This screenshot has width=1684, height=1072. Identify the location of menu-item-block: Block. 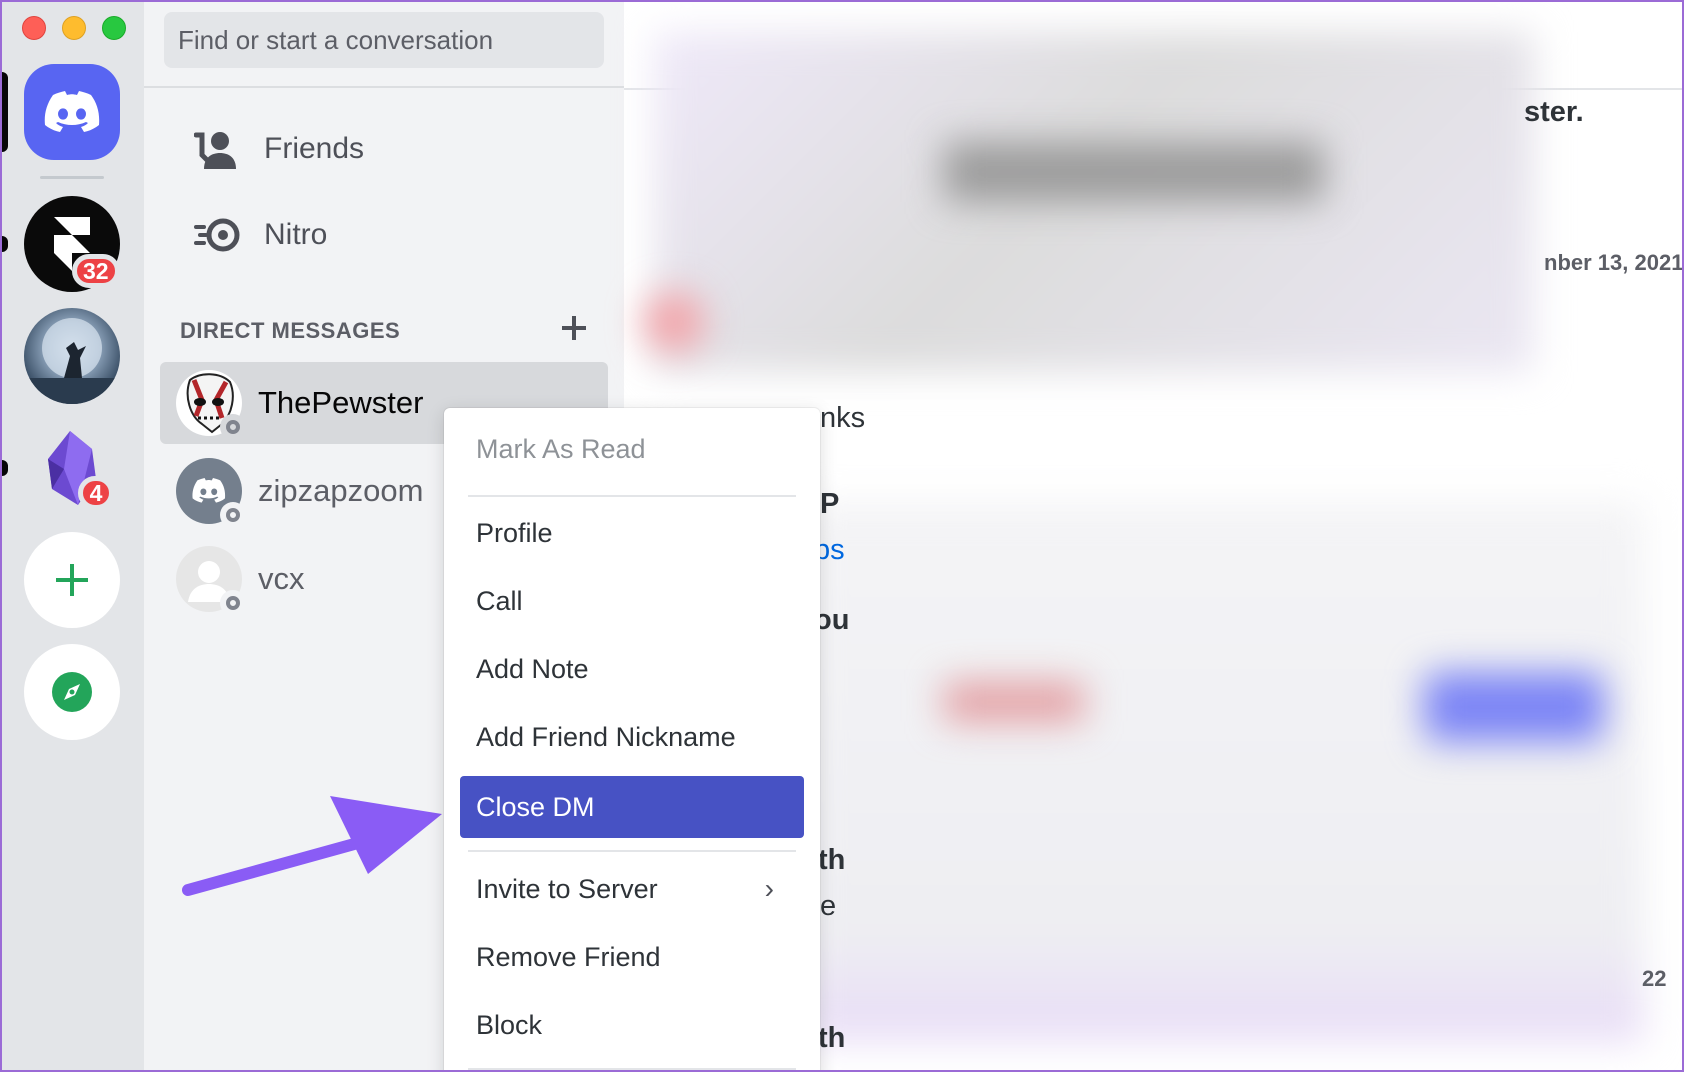
(632, 1025).